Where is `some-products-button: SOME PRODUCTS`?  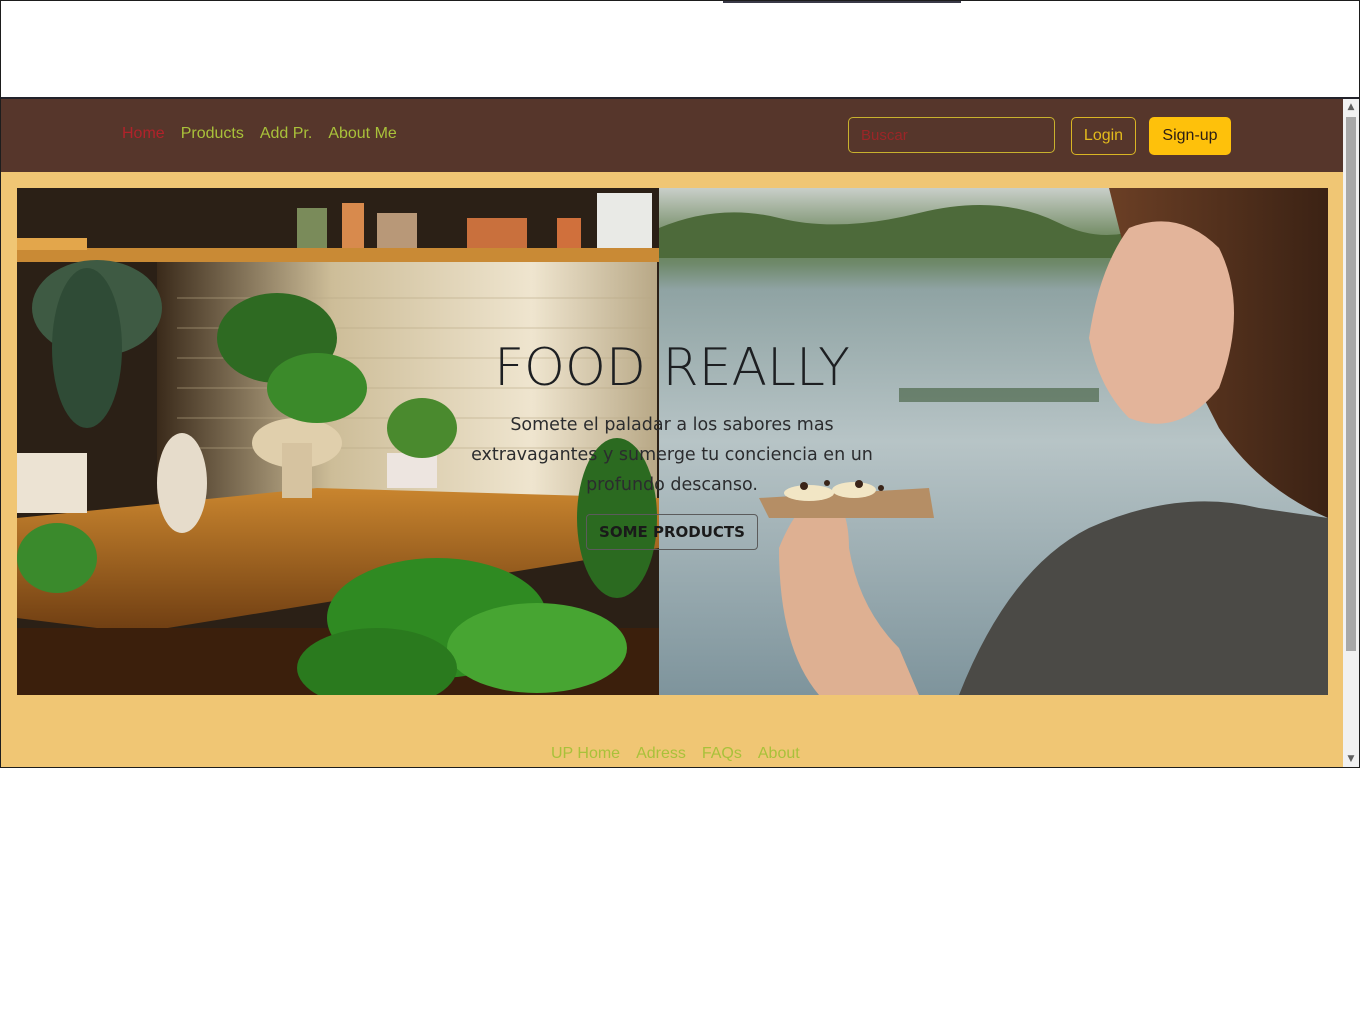 some-products-button: SOME PRODUCTS is located at coordinates (672, 532).